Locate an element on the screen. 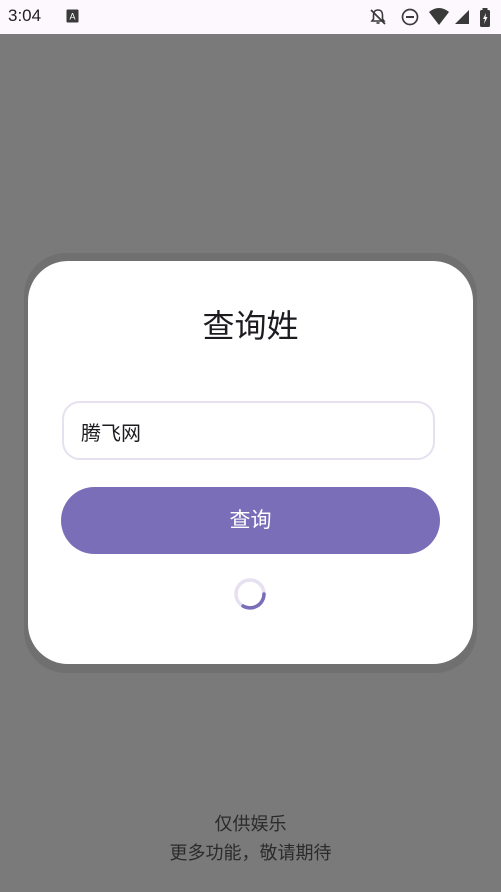 Image resolution: width=501 pixels, height=892 pixels. wifi-icon is located at coordinates (439, 16).